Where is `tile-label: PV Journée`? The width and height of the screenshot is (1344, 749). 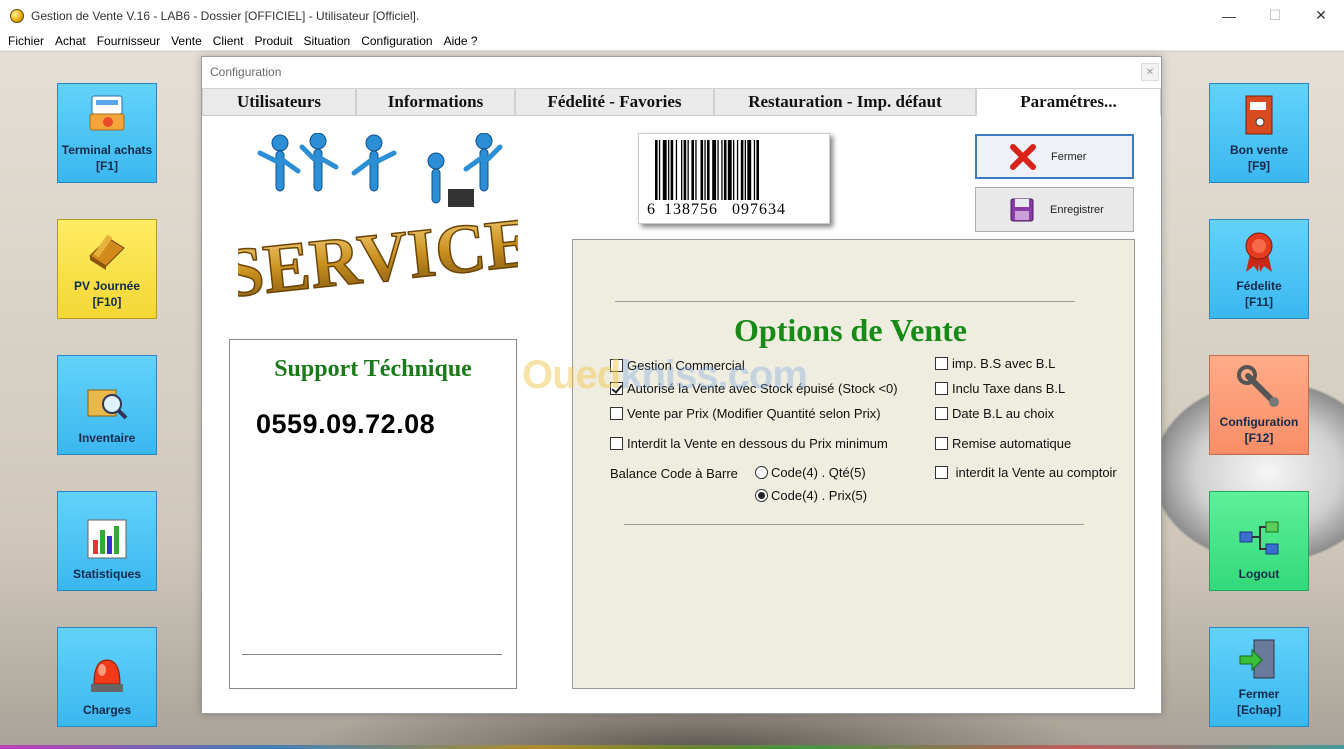 tile-label: PV Journée is located at coordinates (107, 286).